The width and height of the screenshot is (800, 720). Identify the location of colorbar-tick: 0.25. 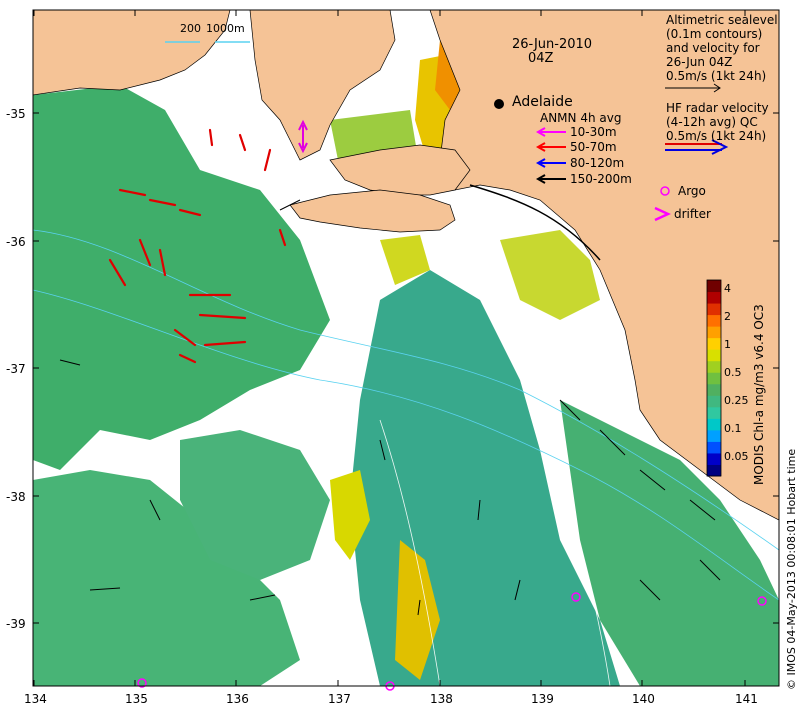
(736, 400).